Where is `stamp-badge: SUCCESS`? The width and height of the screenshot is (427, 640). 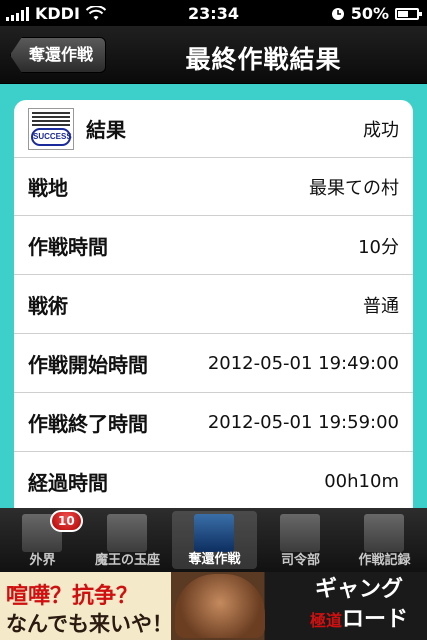 stamp-badge: SUCCESS is located at coordinates (51, 136).